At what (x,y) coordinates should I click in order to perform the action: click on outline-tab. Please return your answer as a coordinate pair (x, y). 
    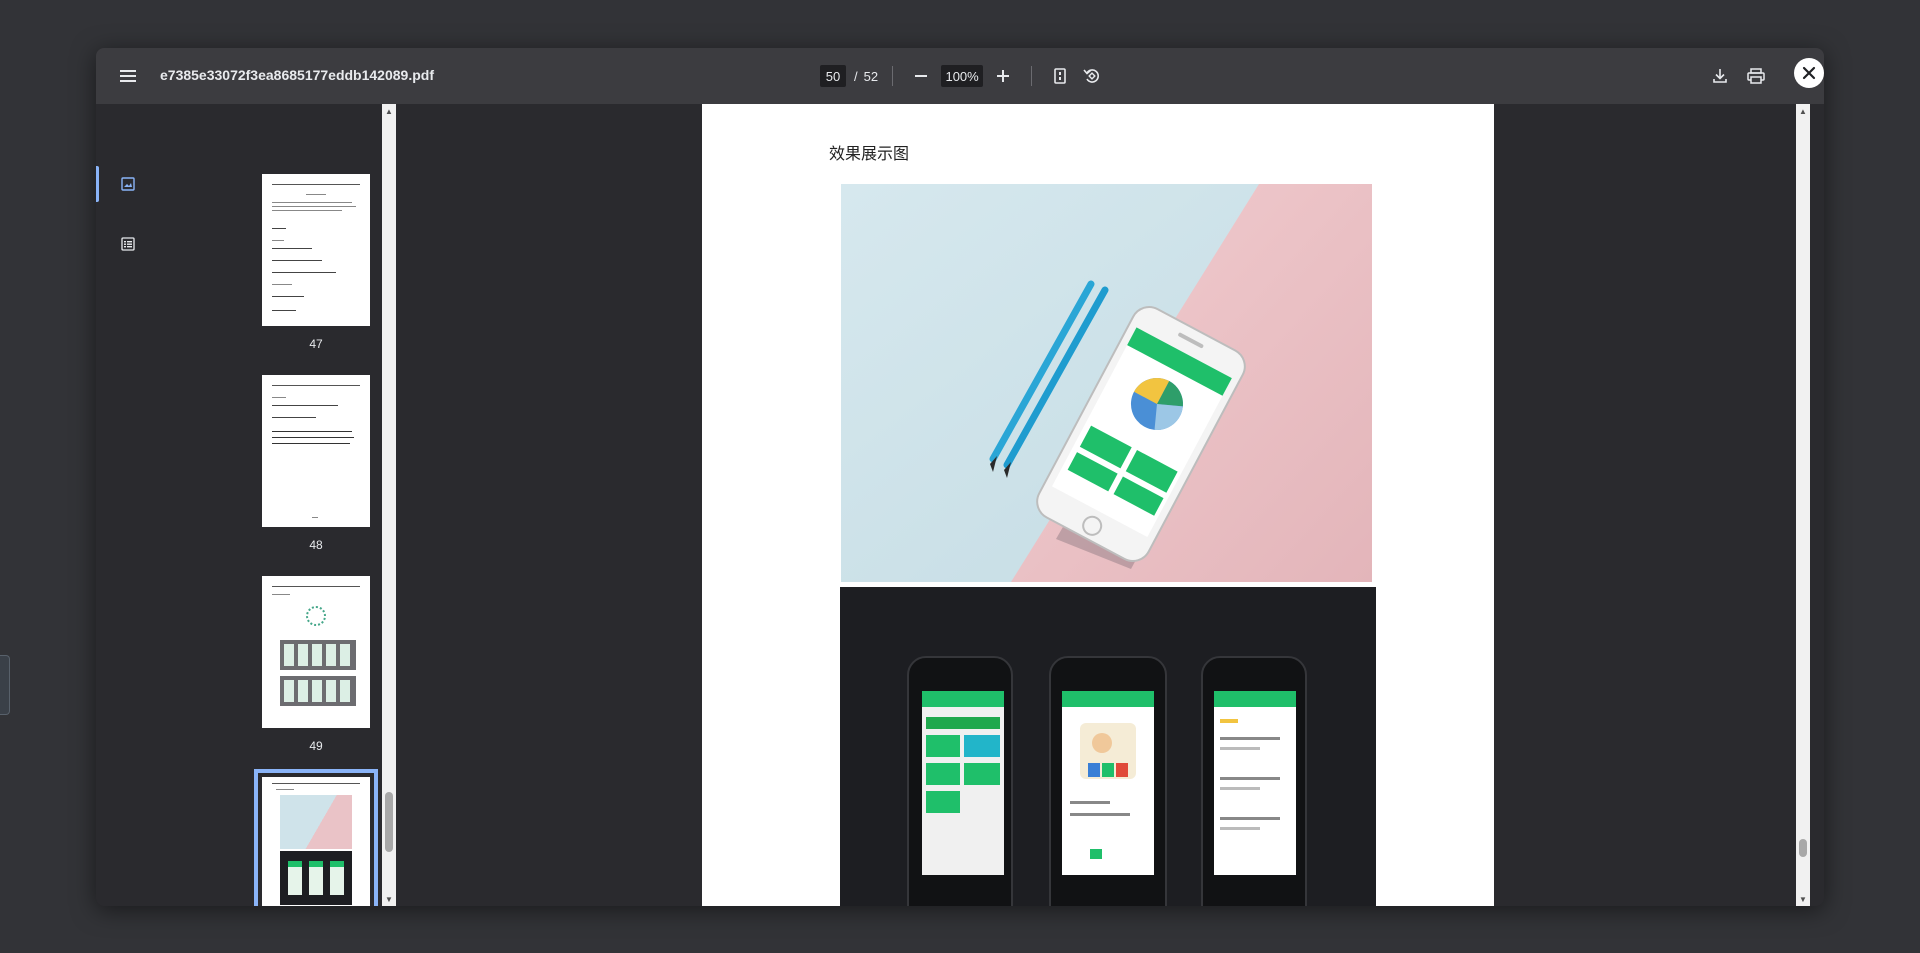
    Looking at the image, I should click on (128, 244).